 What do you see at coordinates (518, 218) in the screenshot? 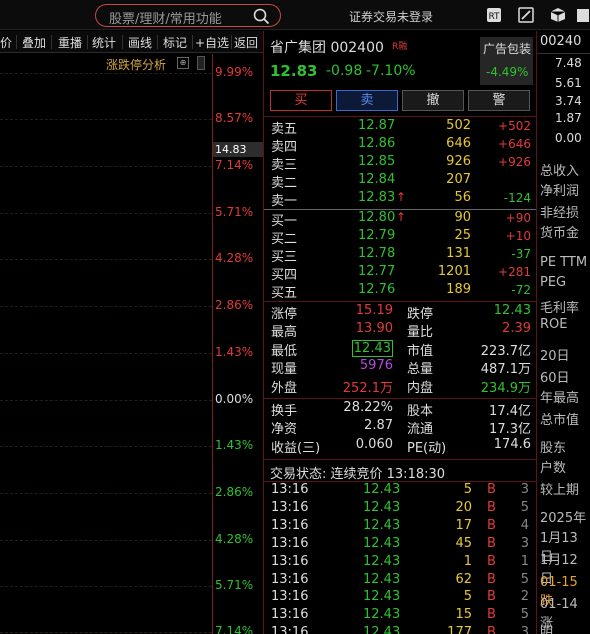
I see `book-volume-change: +90` at bounding box center [518, 218].